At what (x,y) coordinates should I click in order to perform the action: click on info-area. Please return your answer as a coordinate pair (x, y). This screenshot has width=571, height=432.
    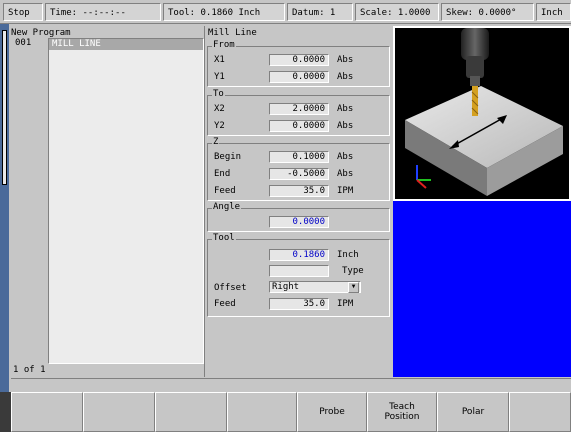
    Looking at the image, I should click on (482, 289).